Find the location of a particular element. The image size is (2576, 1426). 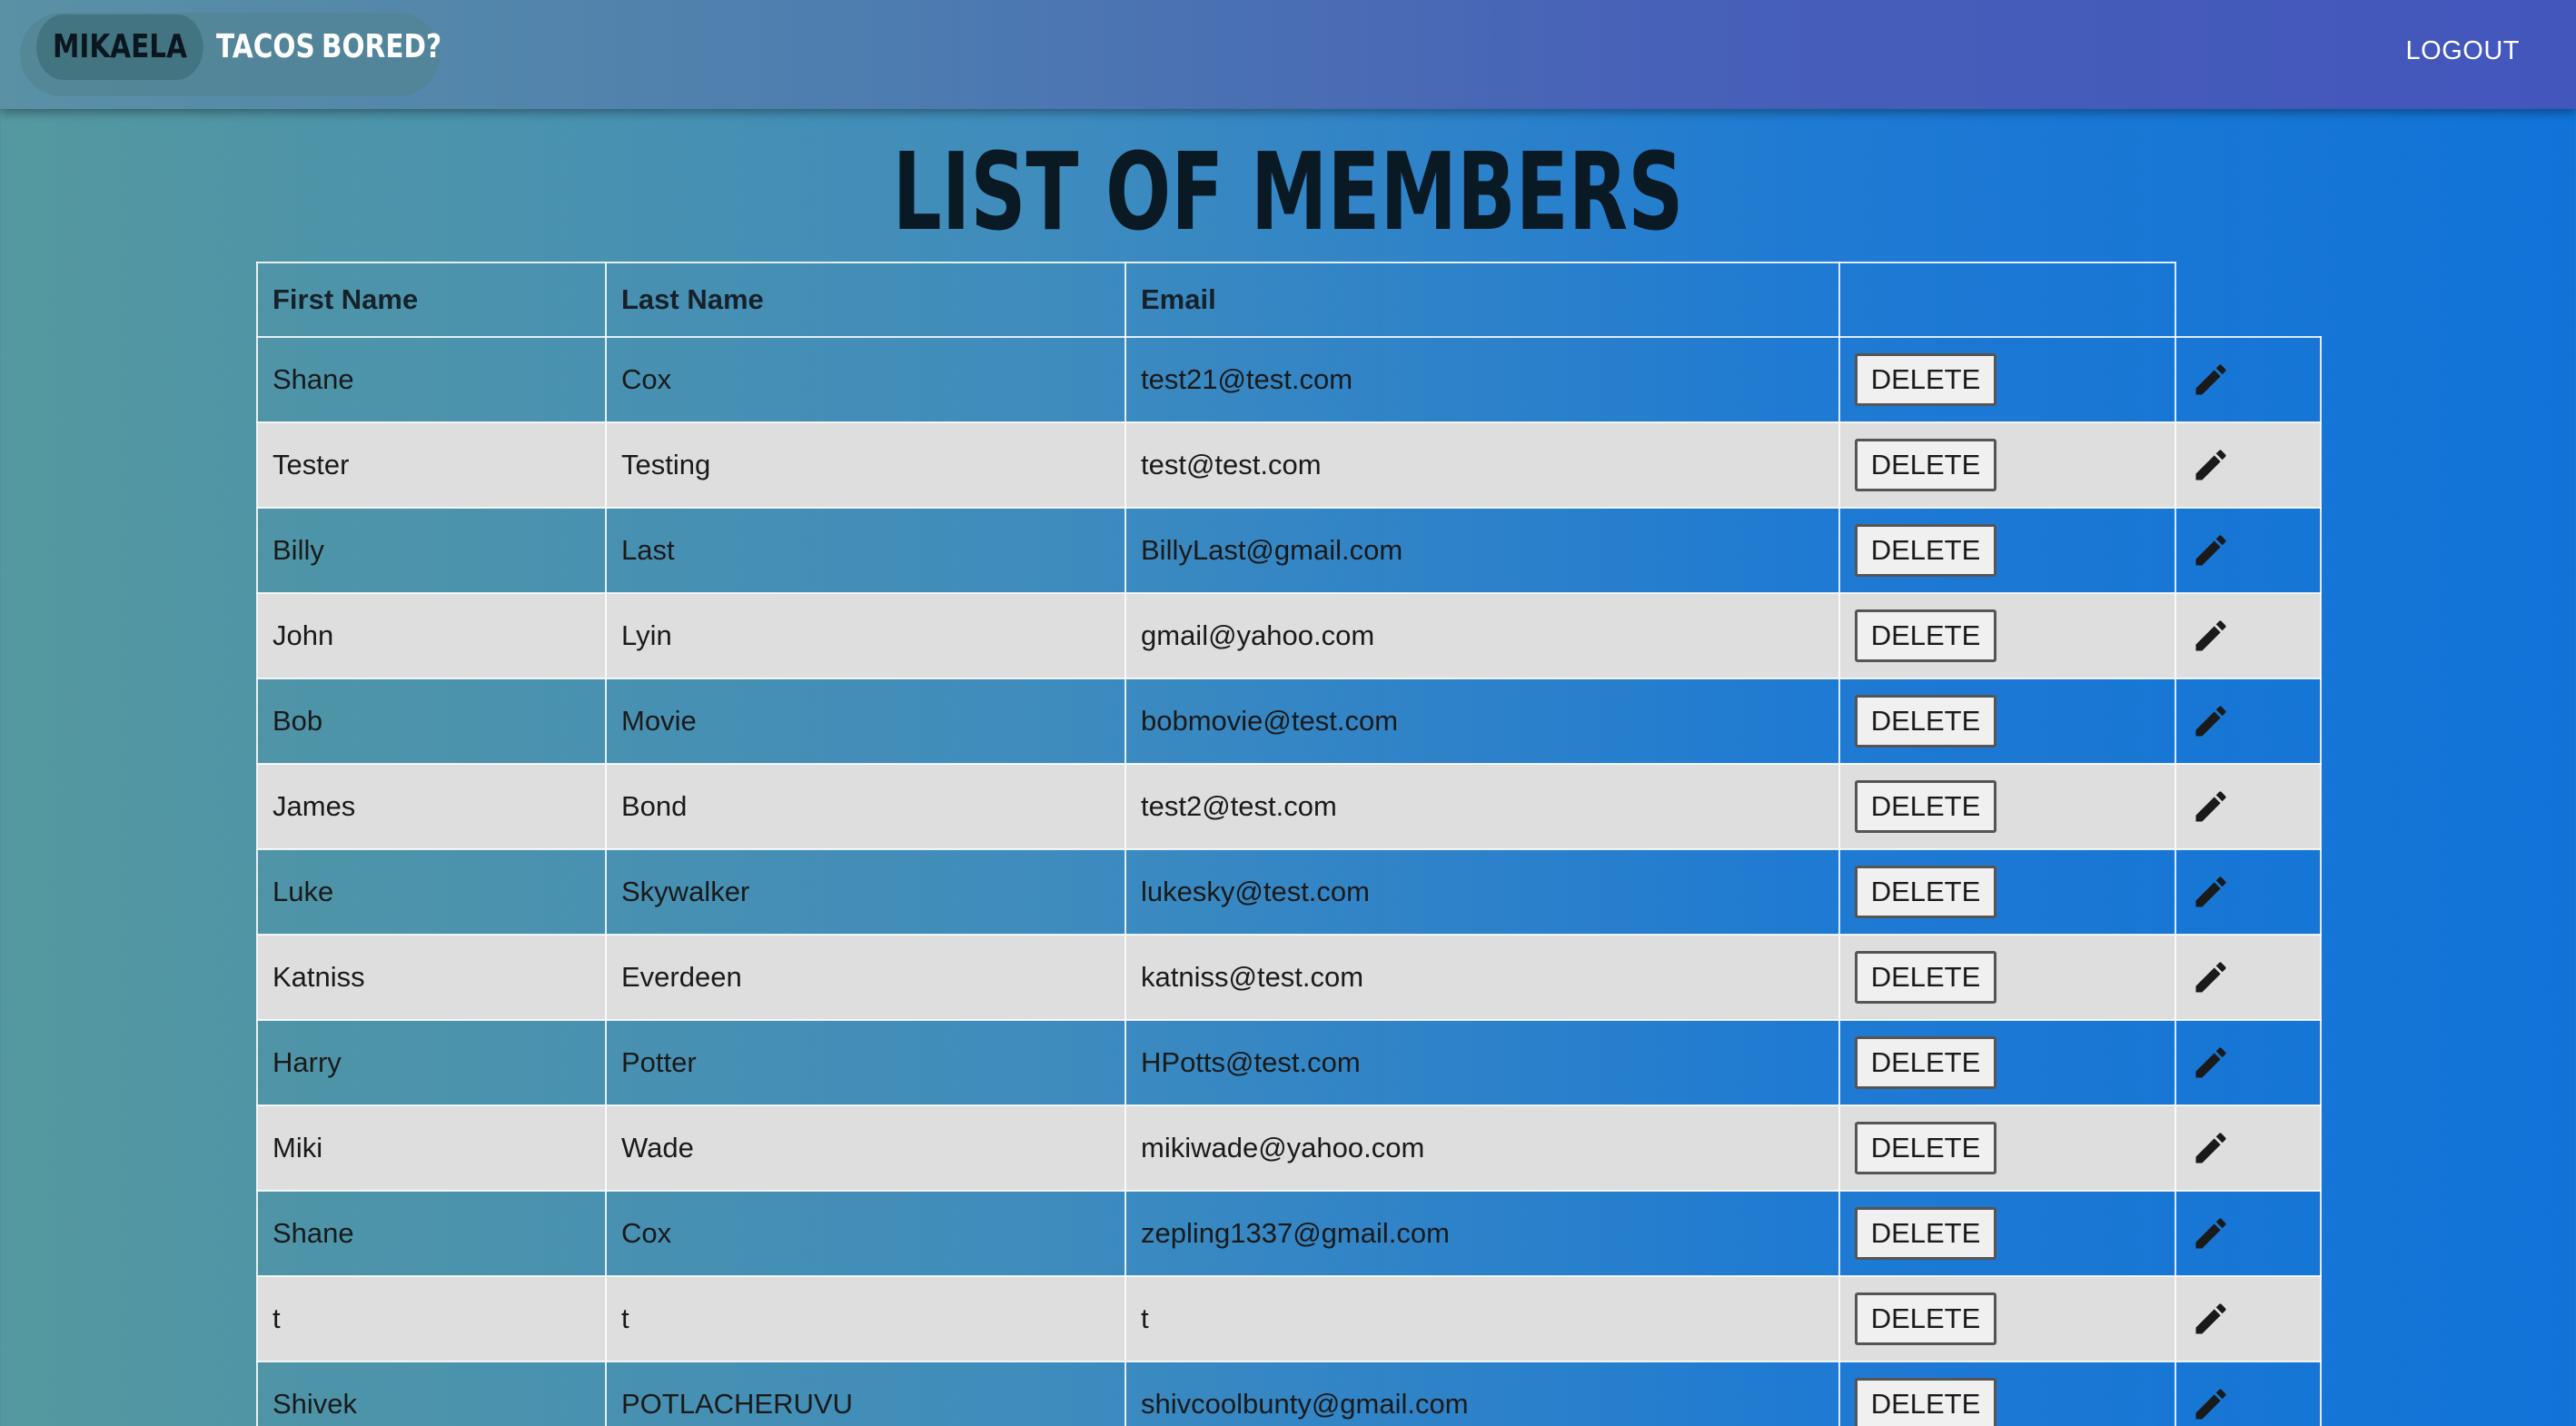

header-actions-blank is located at coordinates (2007, 300).